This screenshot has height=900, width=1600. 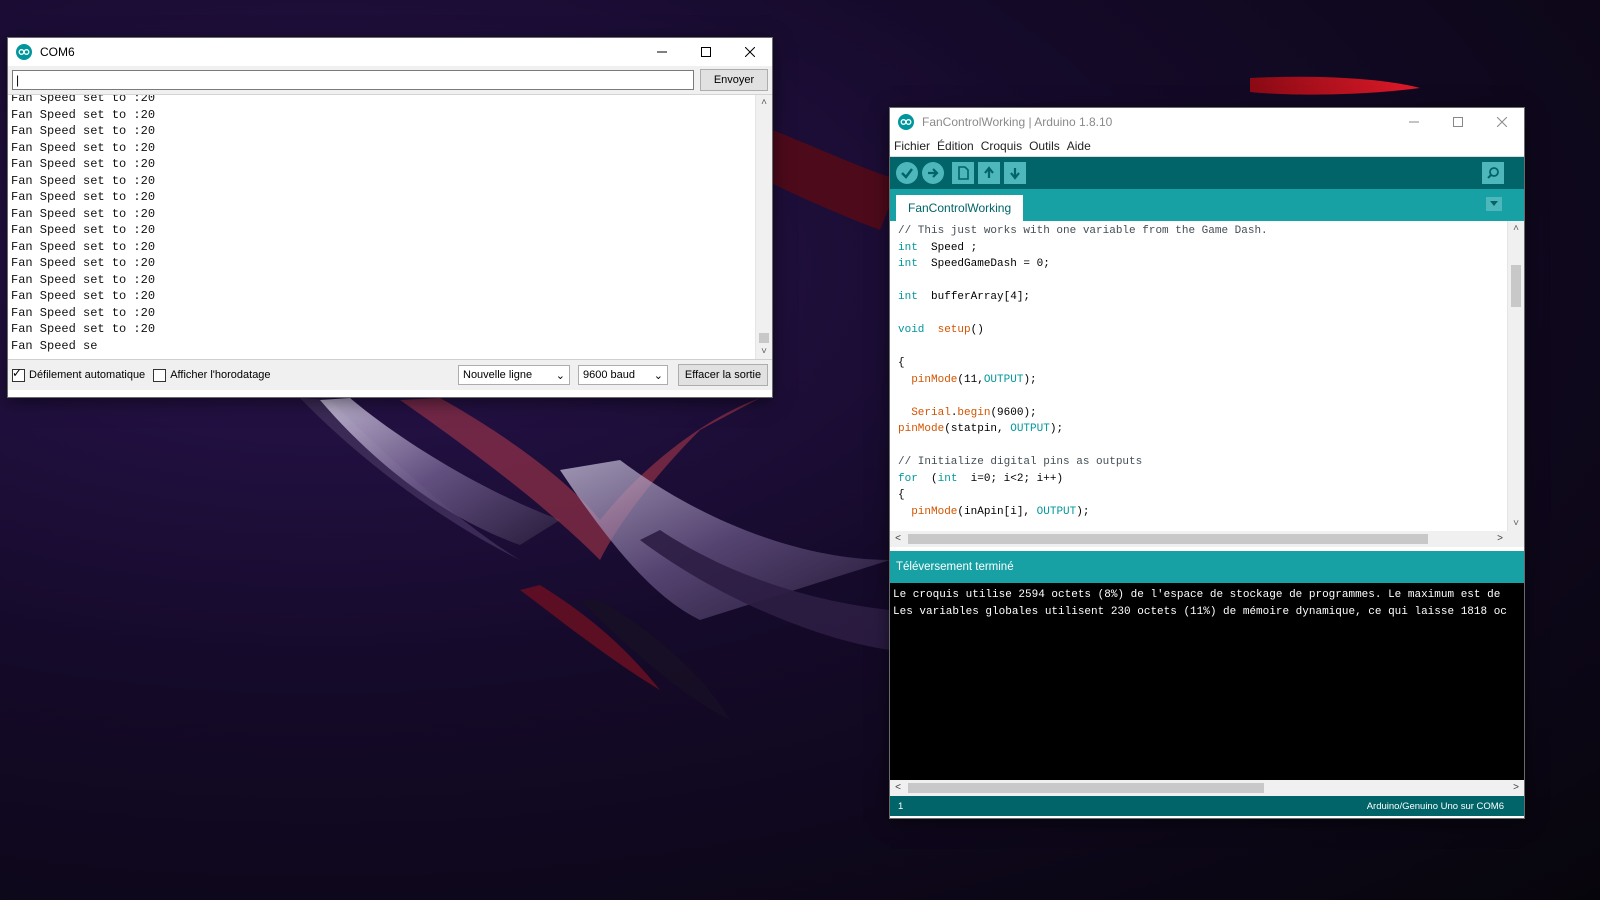 I want to click on serial-line: Fan Speed se, so click(x=54, y=345).